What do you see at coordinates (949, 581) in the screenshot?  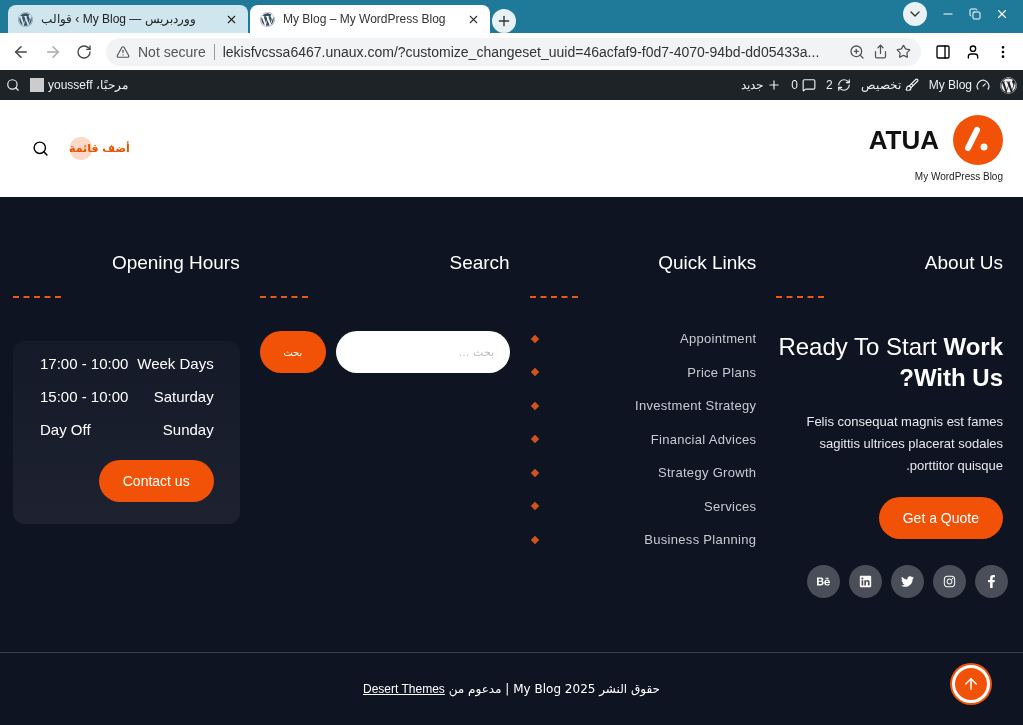 I see `instagram-icon` at bounding box center [949, 581].